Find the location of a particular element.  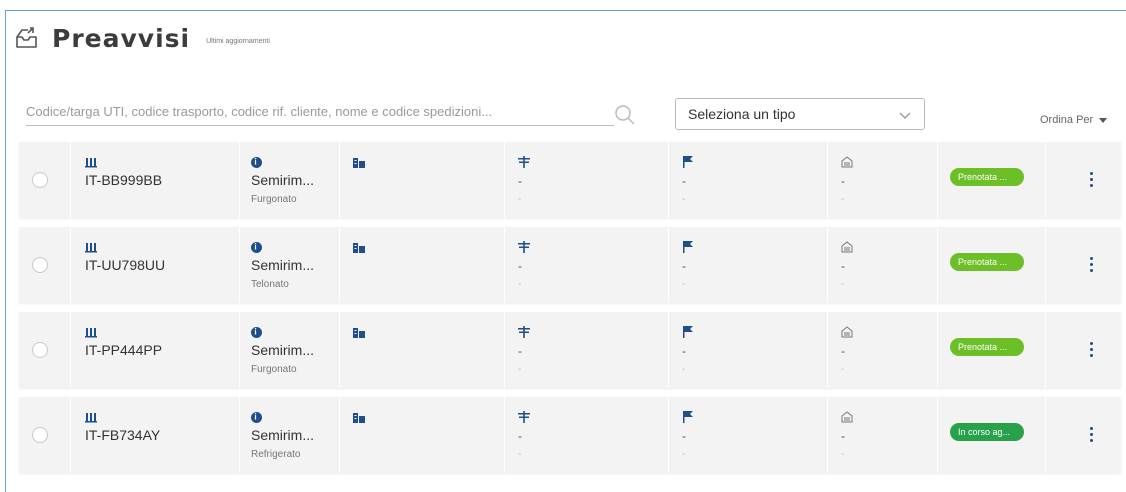

page-header: Preavvisi Ultimi aggiornamenti is located at coordinates (142, 38).